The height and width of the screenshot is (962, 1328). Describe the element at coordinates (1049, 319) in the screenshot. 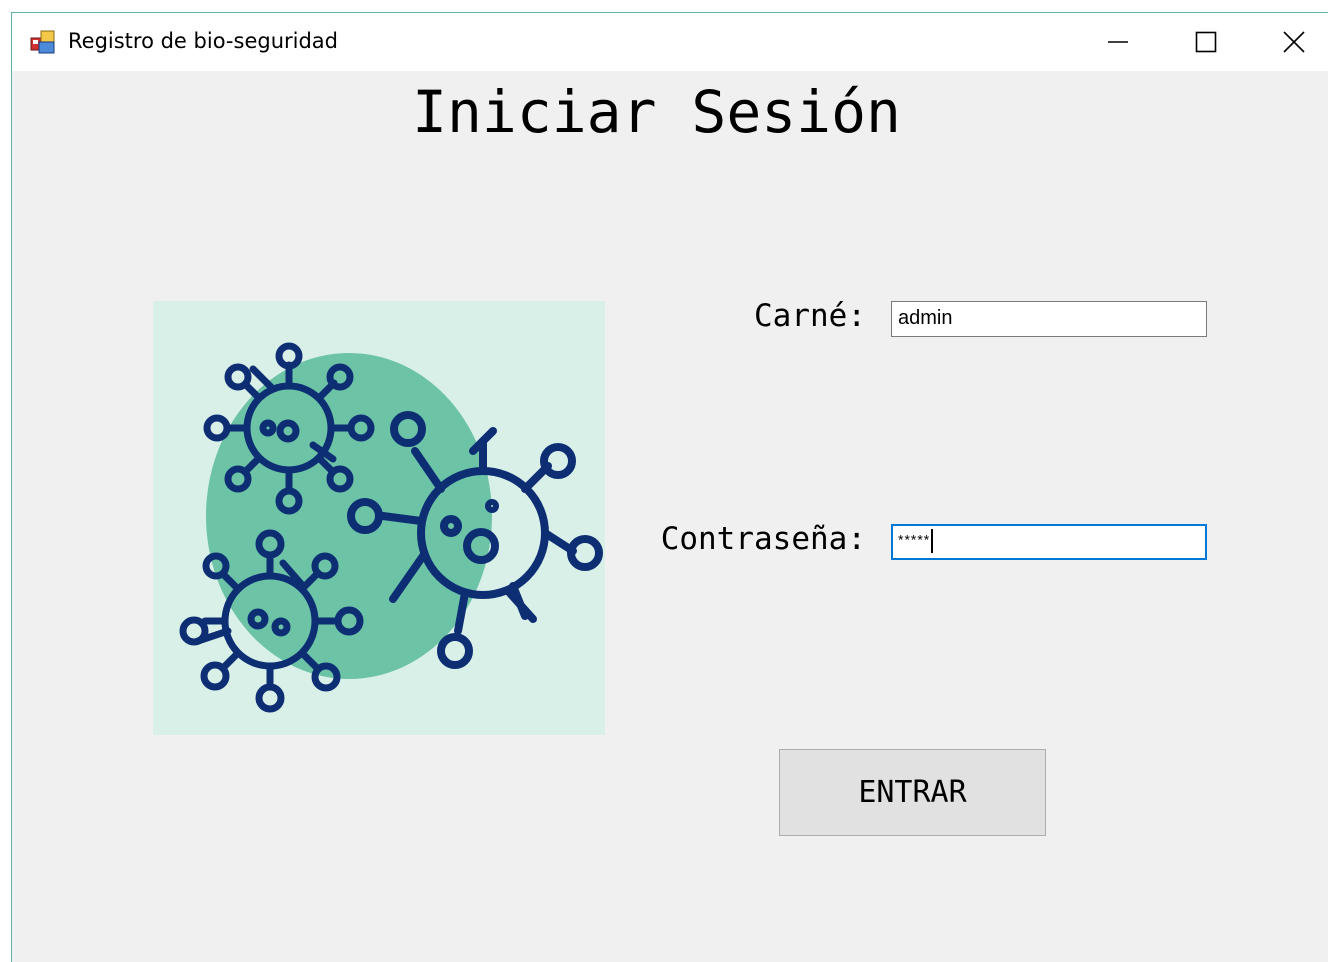

I see `carne-input: admin` at that location.